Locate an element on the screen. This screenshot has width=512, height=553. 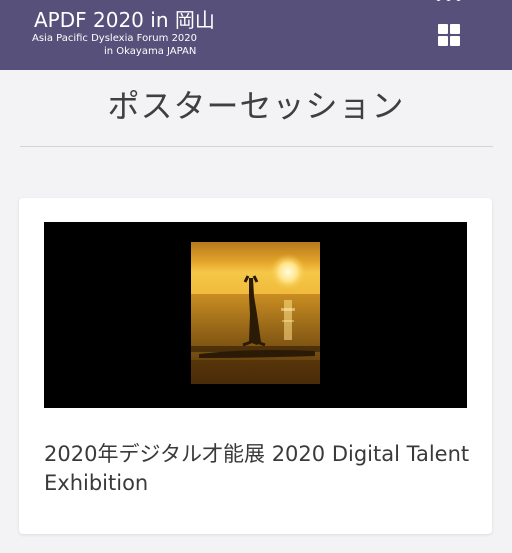
sunset-headstand-photo is located at coordinates (255, 313).